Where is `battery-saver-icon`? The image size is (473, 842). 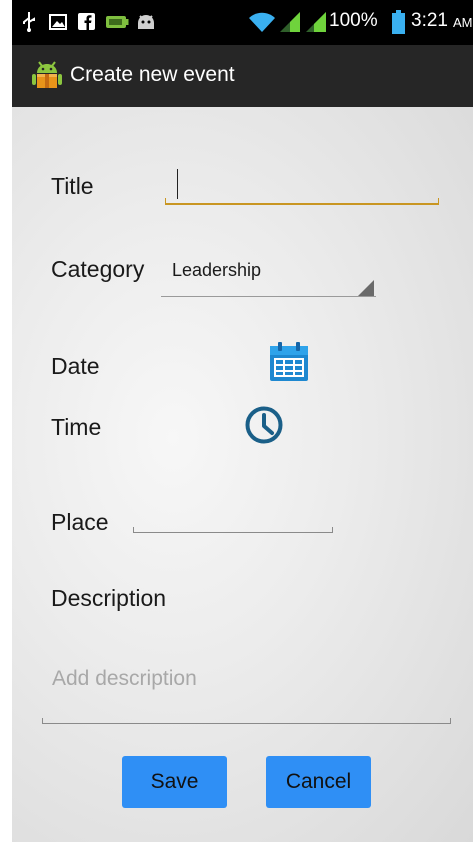 battery-saver-icon is located at coordinates (117, 22).